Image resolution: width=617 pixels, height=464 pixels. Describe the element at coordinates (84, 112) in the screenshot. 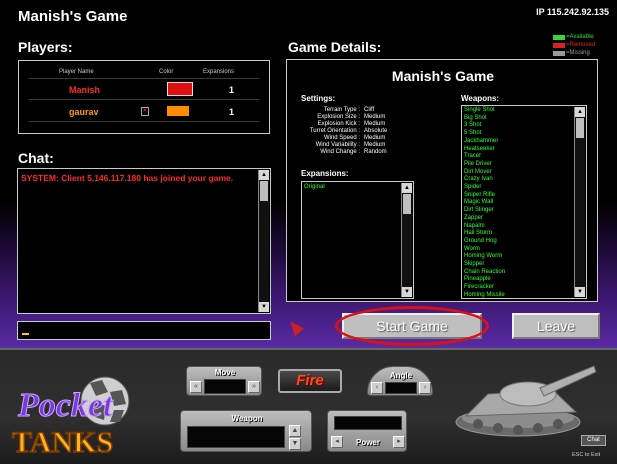

I see `player-name: gaurav` at that location.